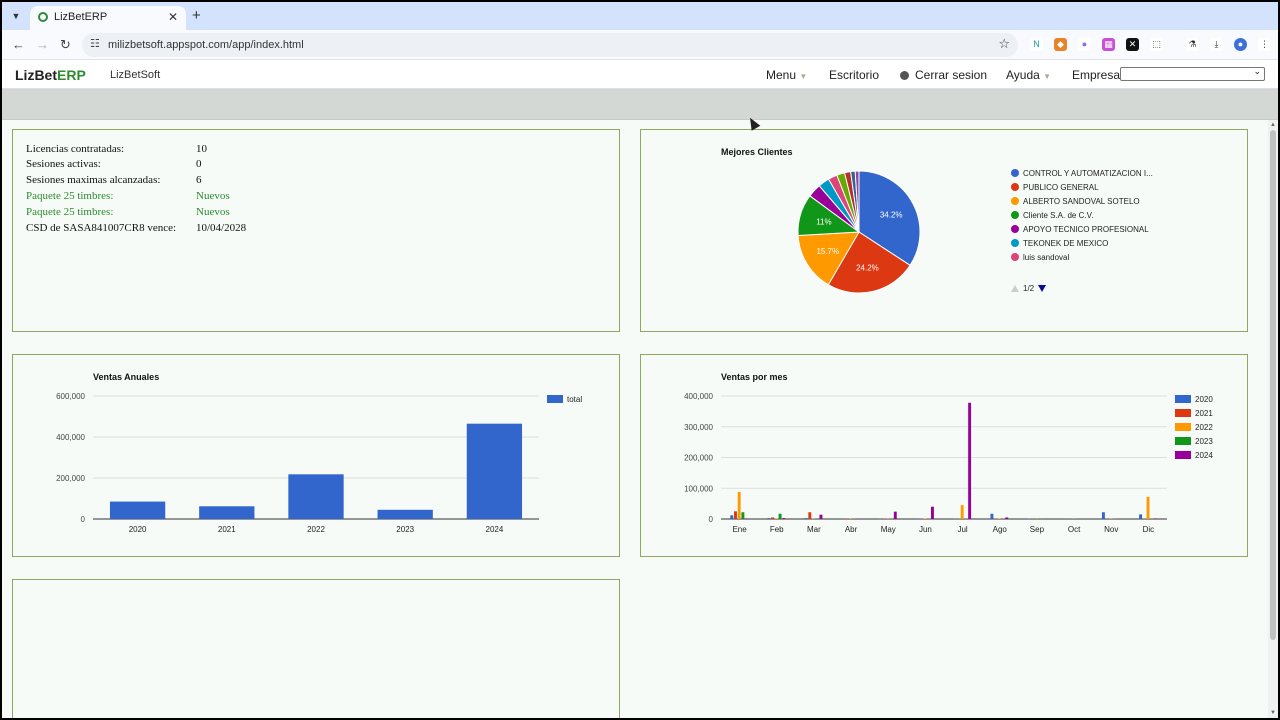 Image resolution: width=1280 pixels, height=720 pixels. Describe the element at coordinates (1192, 44) in the screenshot. I see `labs-flask-icon: ⚗` at that location.